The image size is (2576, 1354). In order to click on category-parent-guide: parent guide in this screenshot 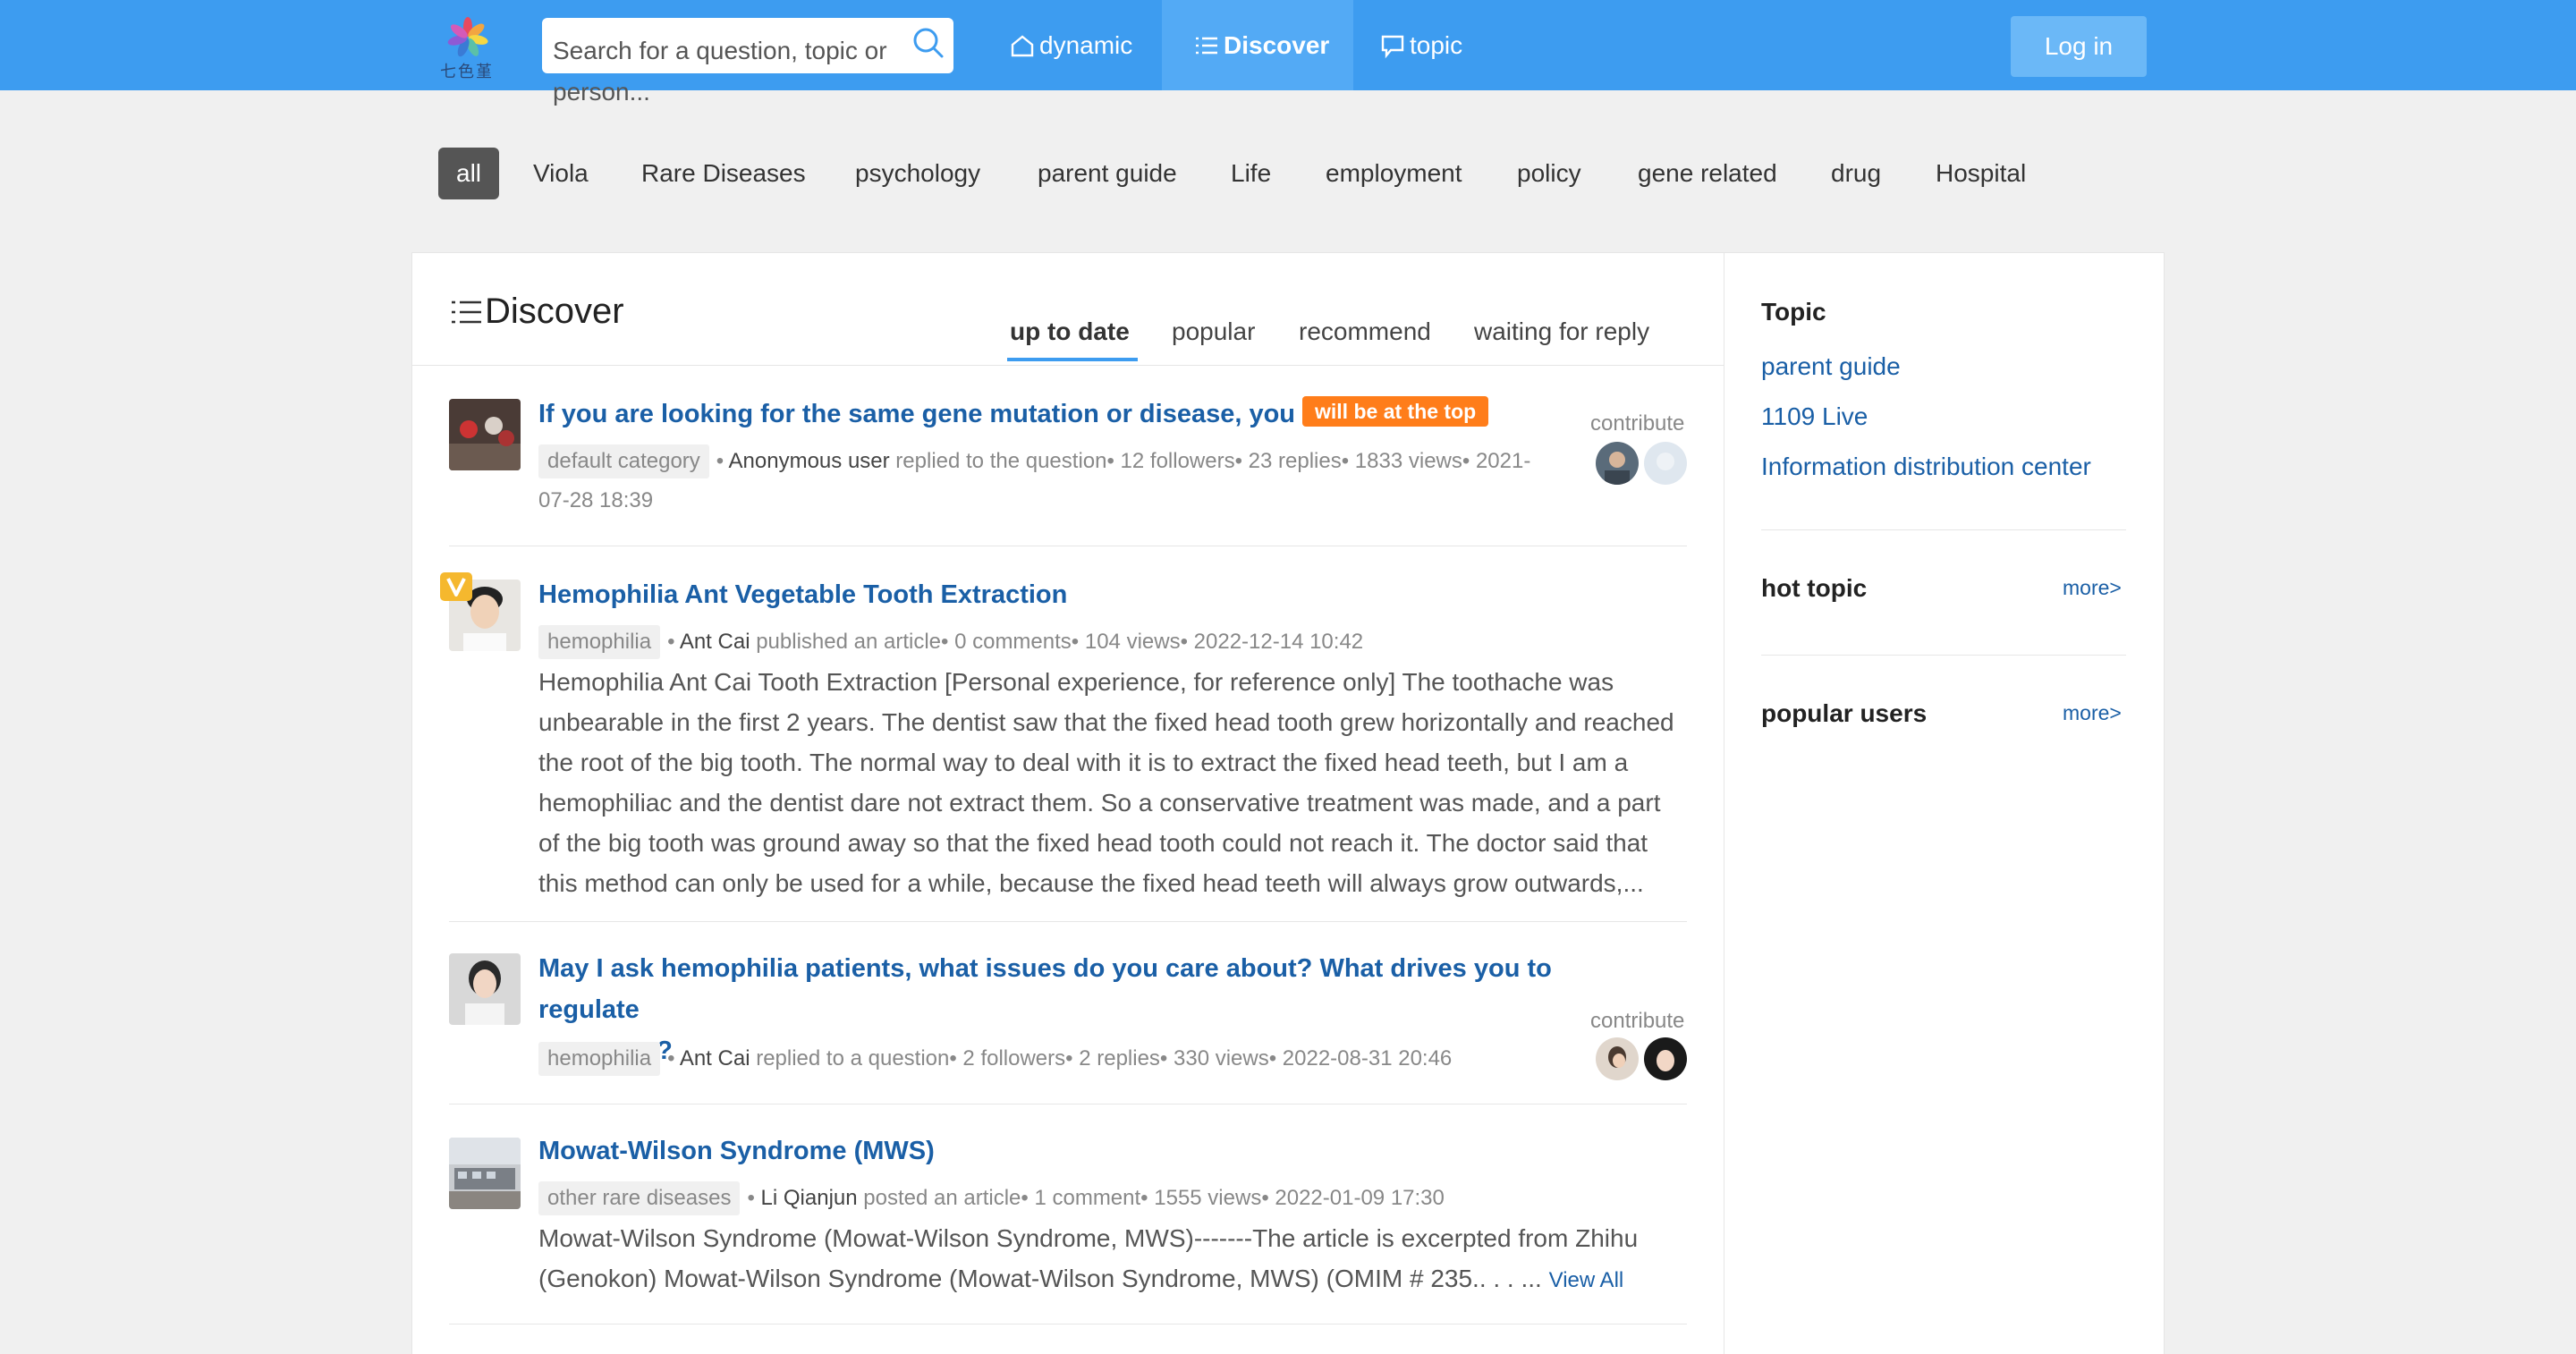, I will do `click(1107, 173)`.